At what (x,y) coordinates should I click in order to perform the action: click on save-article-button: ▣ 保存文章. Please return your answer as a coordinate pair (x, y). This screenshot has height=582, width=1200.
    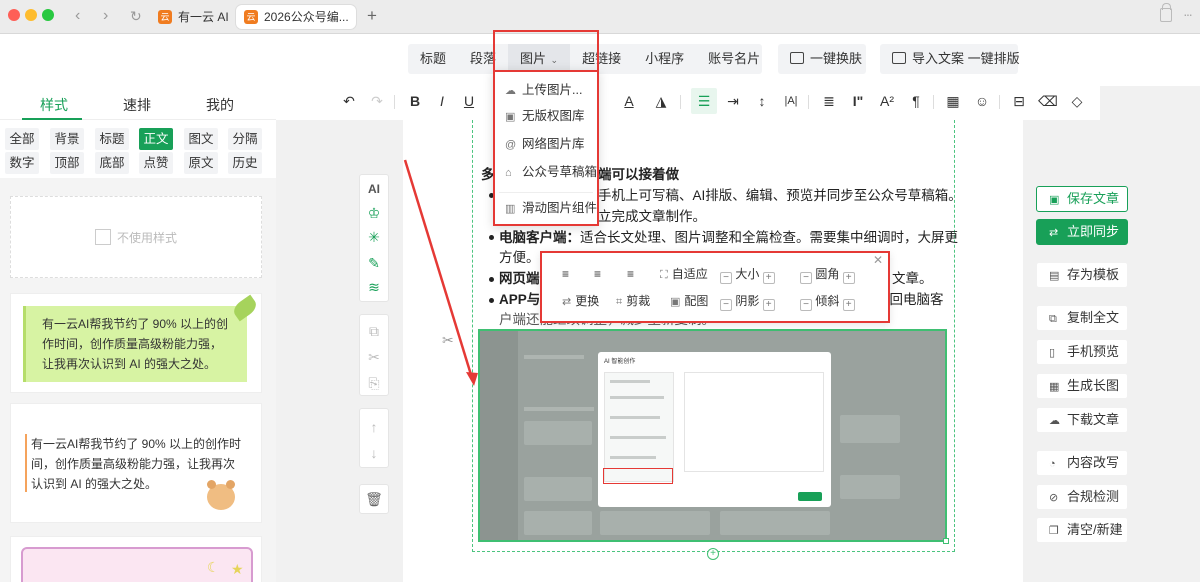
    Looking at the image, I should click on (1082, 199).